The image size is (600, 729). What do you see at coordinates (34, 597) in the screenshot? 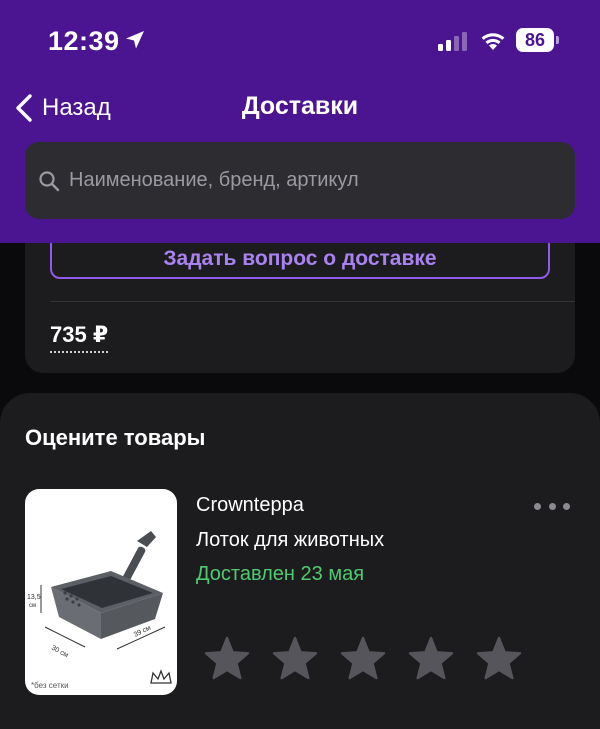
I see `svg-text: 13,5` at bounding box center [34, 597].